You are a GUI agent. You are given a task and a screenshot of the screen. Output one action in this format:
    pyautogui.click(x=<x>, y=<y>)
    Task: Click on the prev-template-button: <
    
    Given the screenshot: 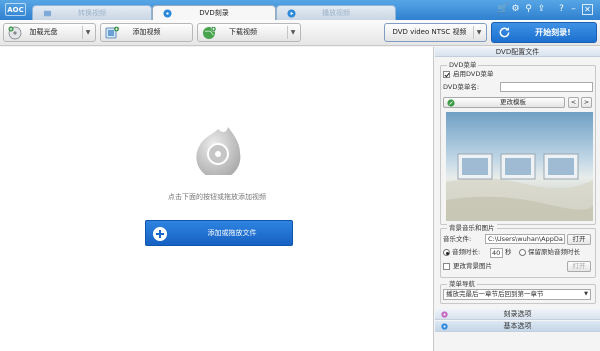 What is the action you would take?
    pyautogui.click(x=573, y=102)
    